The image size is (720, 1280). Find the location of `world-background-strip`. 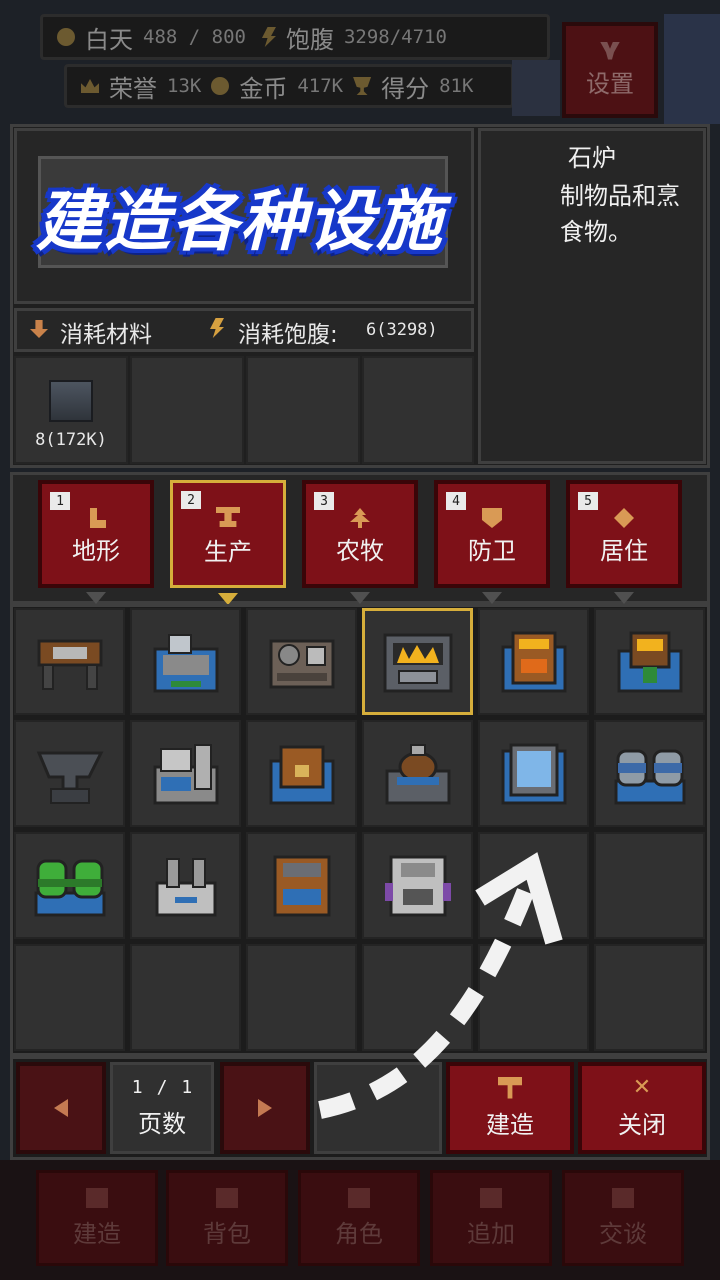

world-background-strip is located at coordinates (536, 88).